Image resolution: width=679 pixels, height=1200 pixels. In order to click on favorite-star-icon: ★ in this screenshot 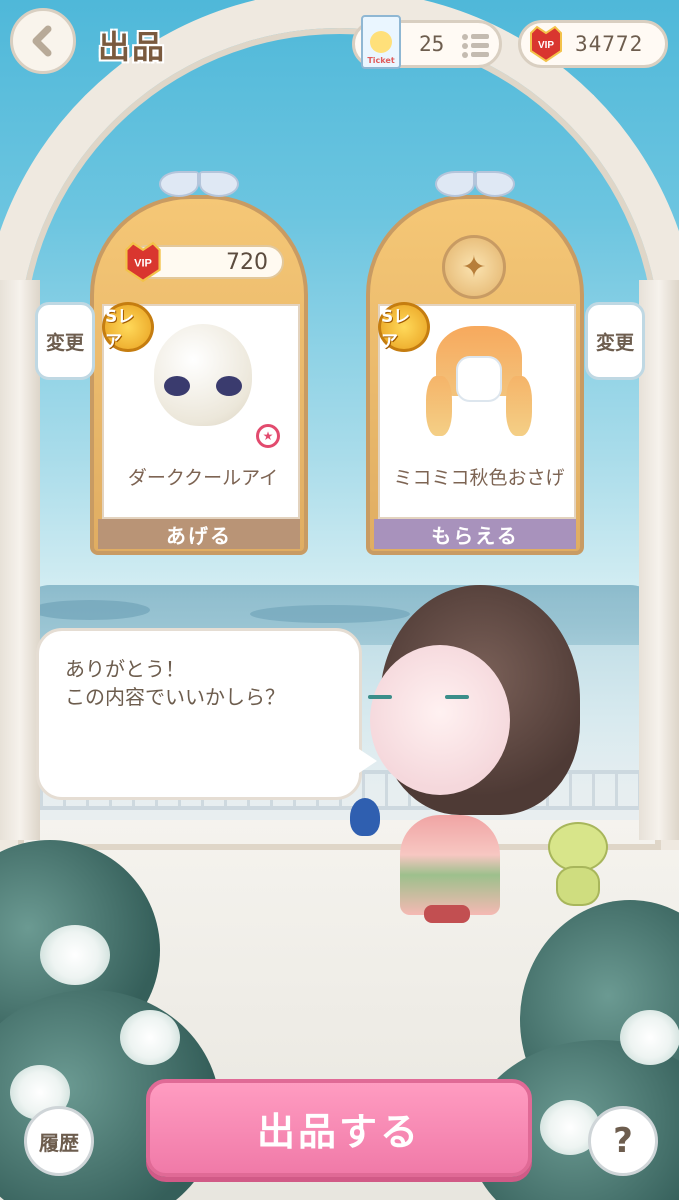, I will do `click(268, 436)`.